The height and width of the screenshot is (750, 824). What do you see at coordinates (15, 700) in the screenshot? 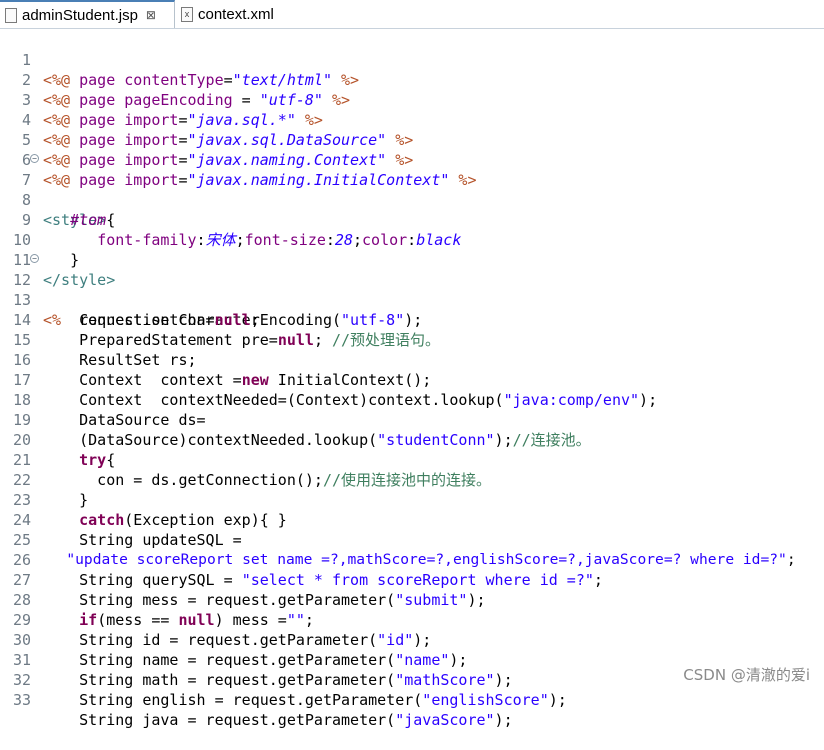
I see `line-number: 33` at bounding box center [15, 700].